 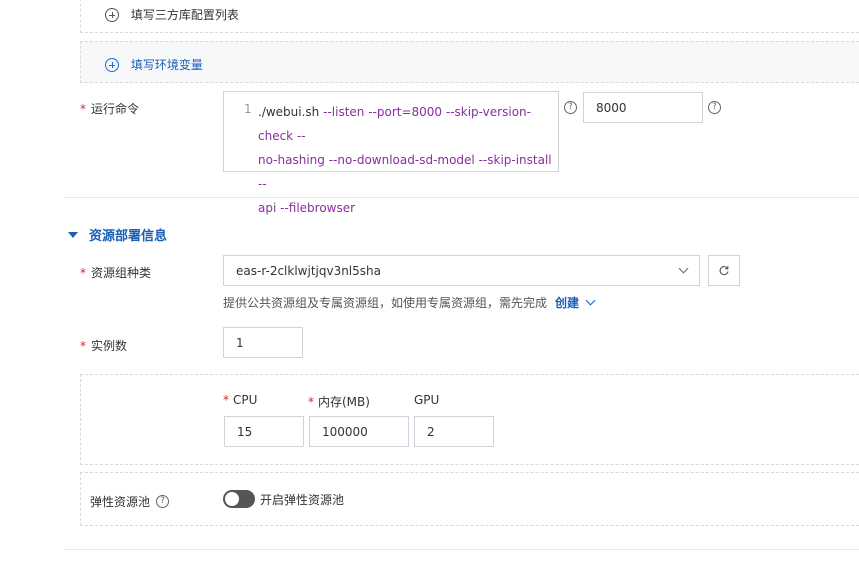 I want to click on bottom-divider, so click(x=461, y=549).